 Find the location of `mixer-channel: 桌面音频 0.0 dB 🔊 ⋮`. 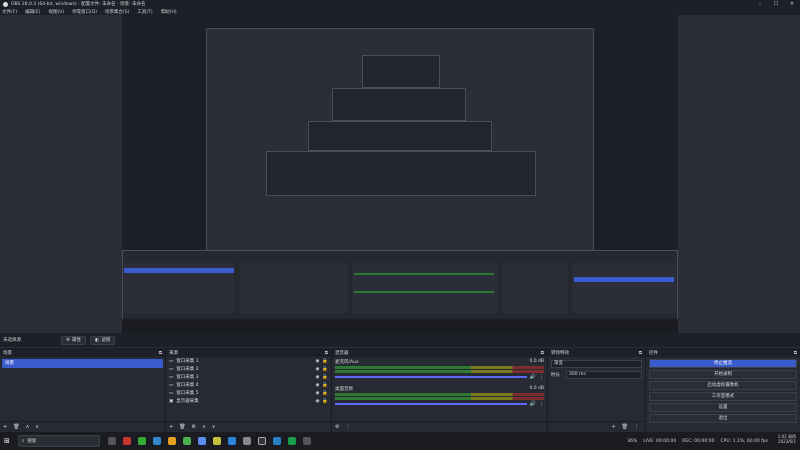

mixer-channel: 桌面音频 0.0 dB 🔊 ⋮ is located at coordinates (439, 396).